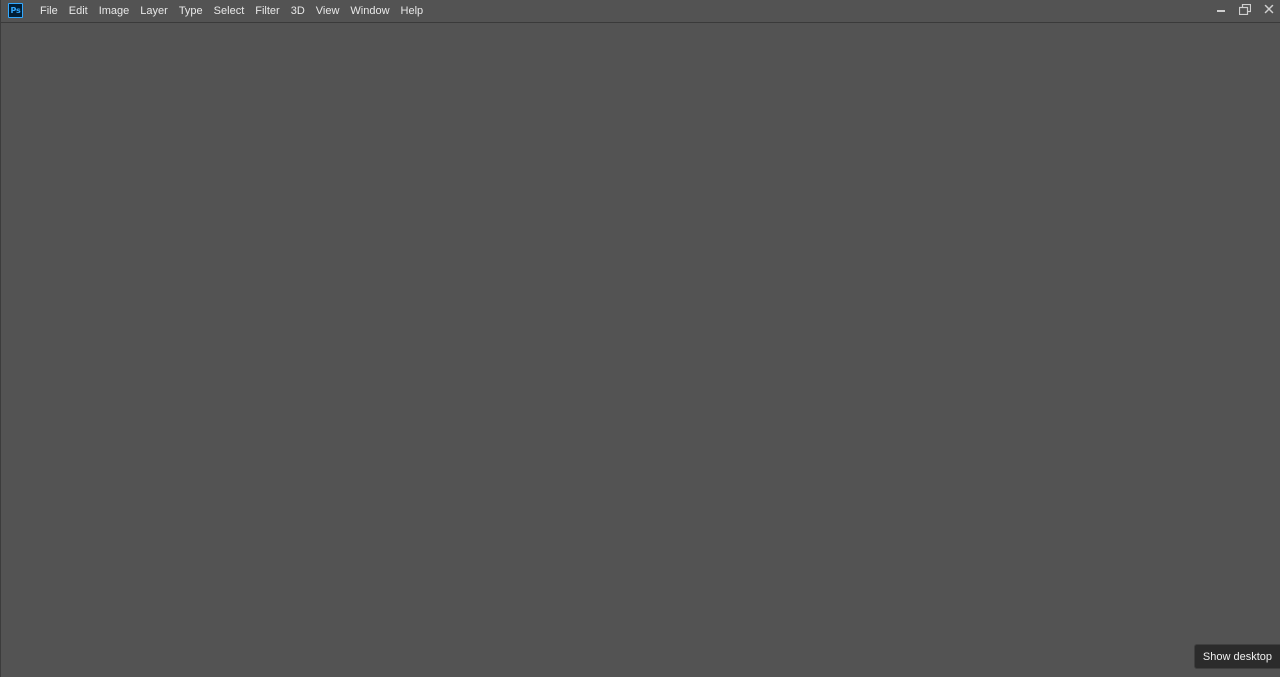 Image resolution: width=1280 pixels, height=677 pixels. I want to click on window-controls, so click(1244, 9).